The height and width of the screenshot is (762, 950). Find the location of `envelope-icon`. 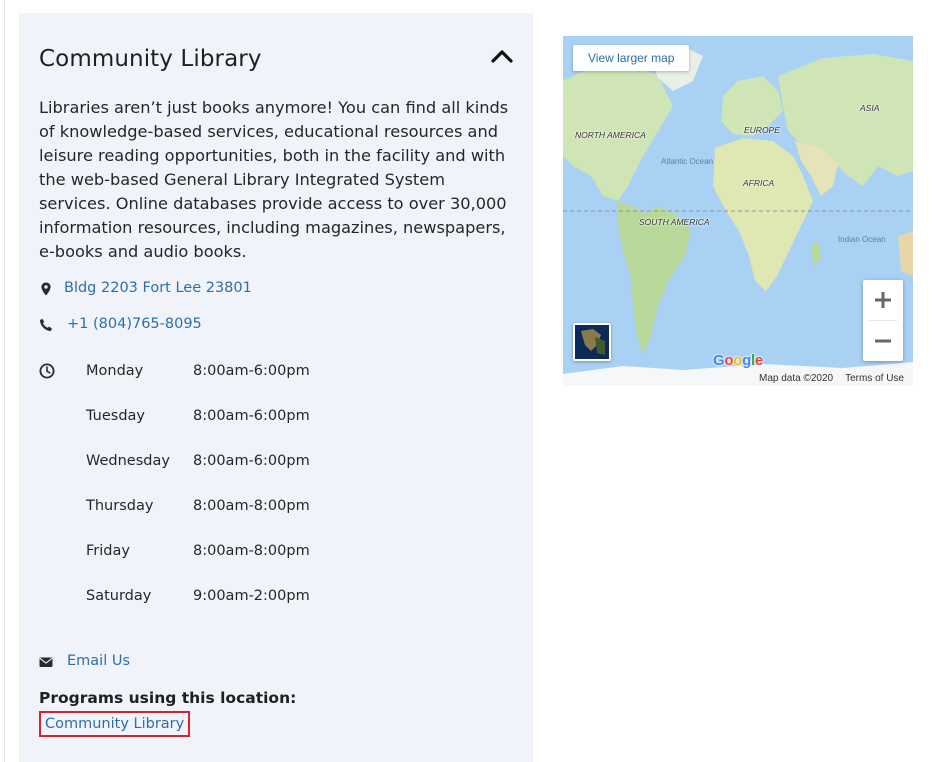

envelope-icon is located at coordinates (46, 662).